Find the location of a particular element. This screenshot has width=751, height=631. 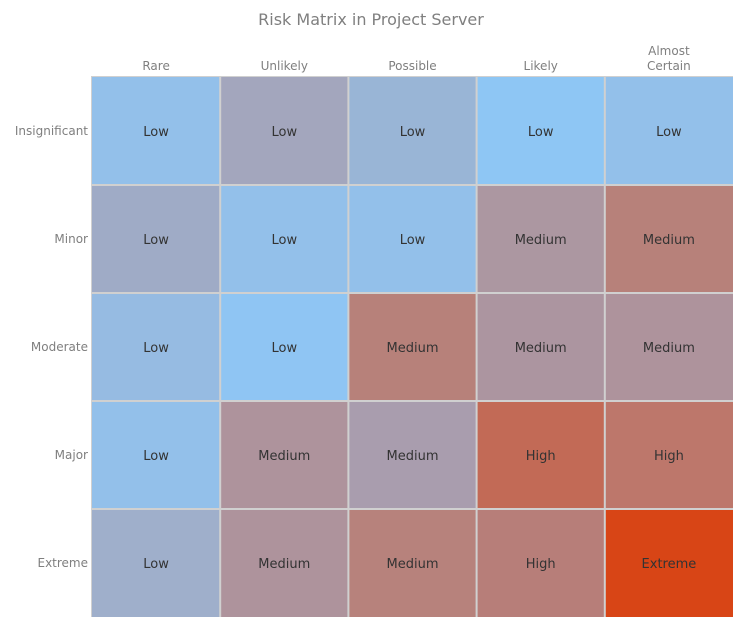

column-label: Unlikely is located at coordinates (284, 66).